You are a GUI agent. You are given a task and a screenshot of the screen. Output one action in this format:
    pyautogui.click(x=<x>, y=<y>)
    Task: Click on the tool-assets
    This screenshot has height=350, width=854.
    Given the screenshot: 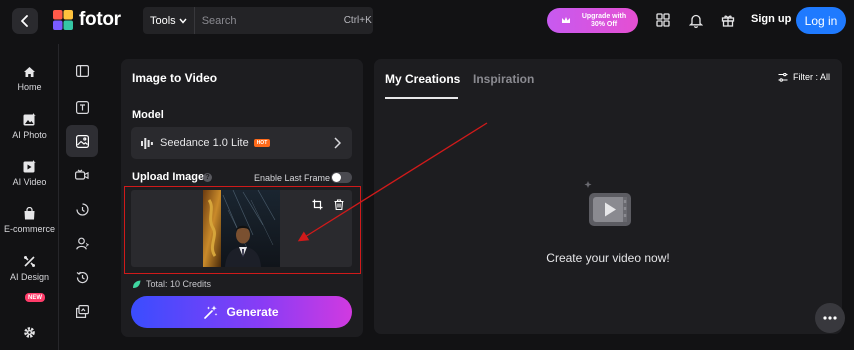 What is the action you would take?
    pyautogui.click(x=82, y=311)
    